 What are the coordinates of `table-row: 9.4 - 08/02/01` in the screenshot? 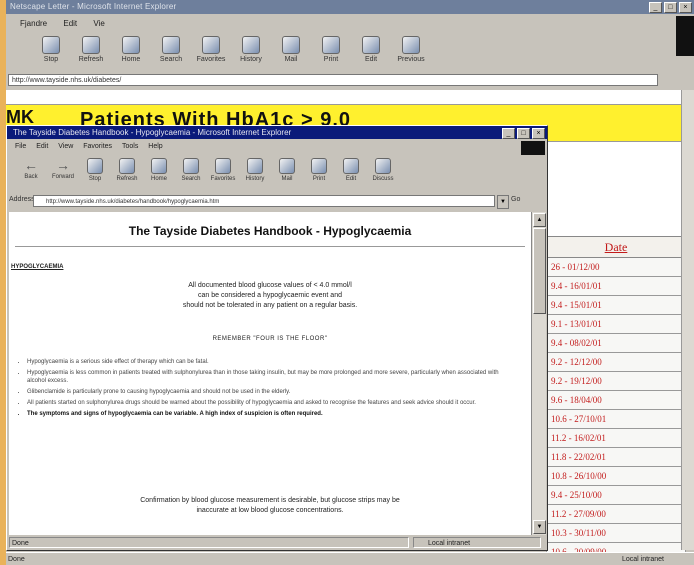 It's located at (616, 343).